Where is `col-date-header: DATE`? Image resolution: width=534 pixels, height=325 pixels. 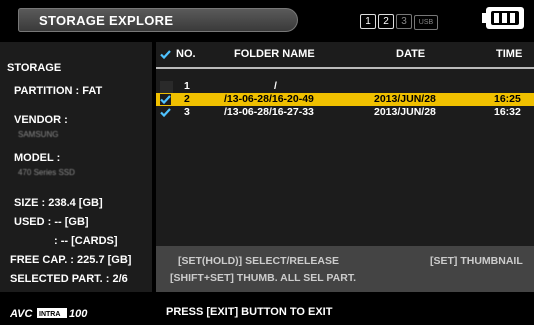 col-date-header: DATE is located at coordinates (411, 54).